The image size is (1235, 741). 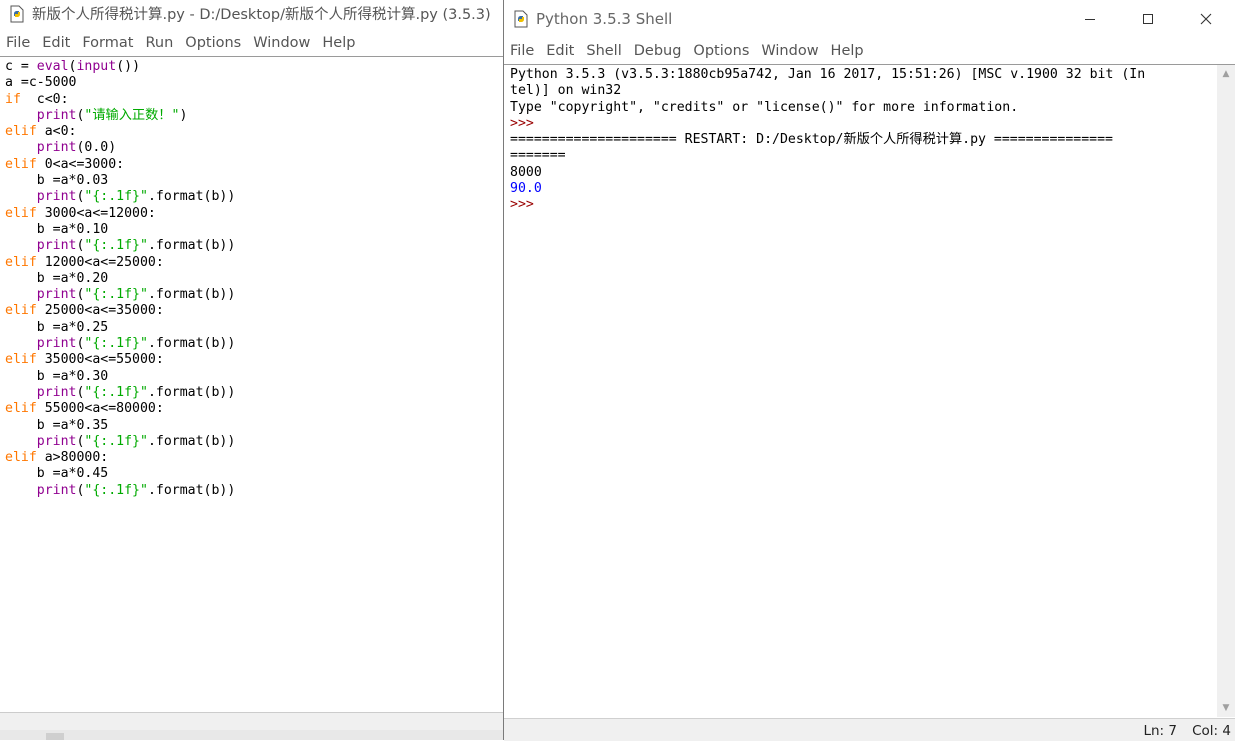 I want to click on editor-menu-edit: Edit, so click(x=56, y=43).